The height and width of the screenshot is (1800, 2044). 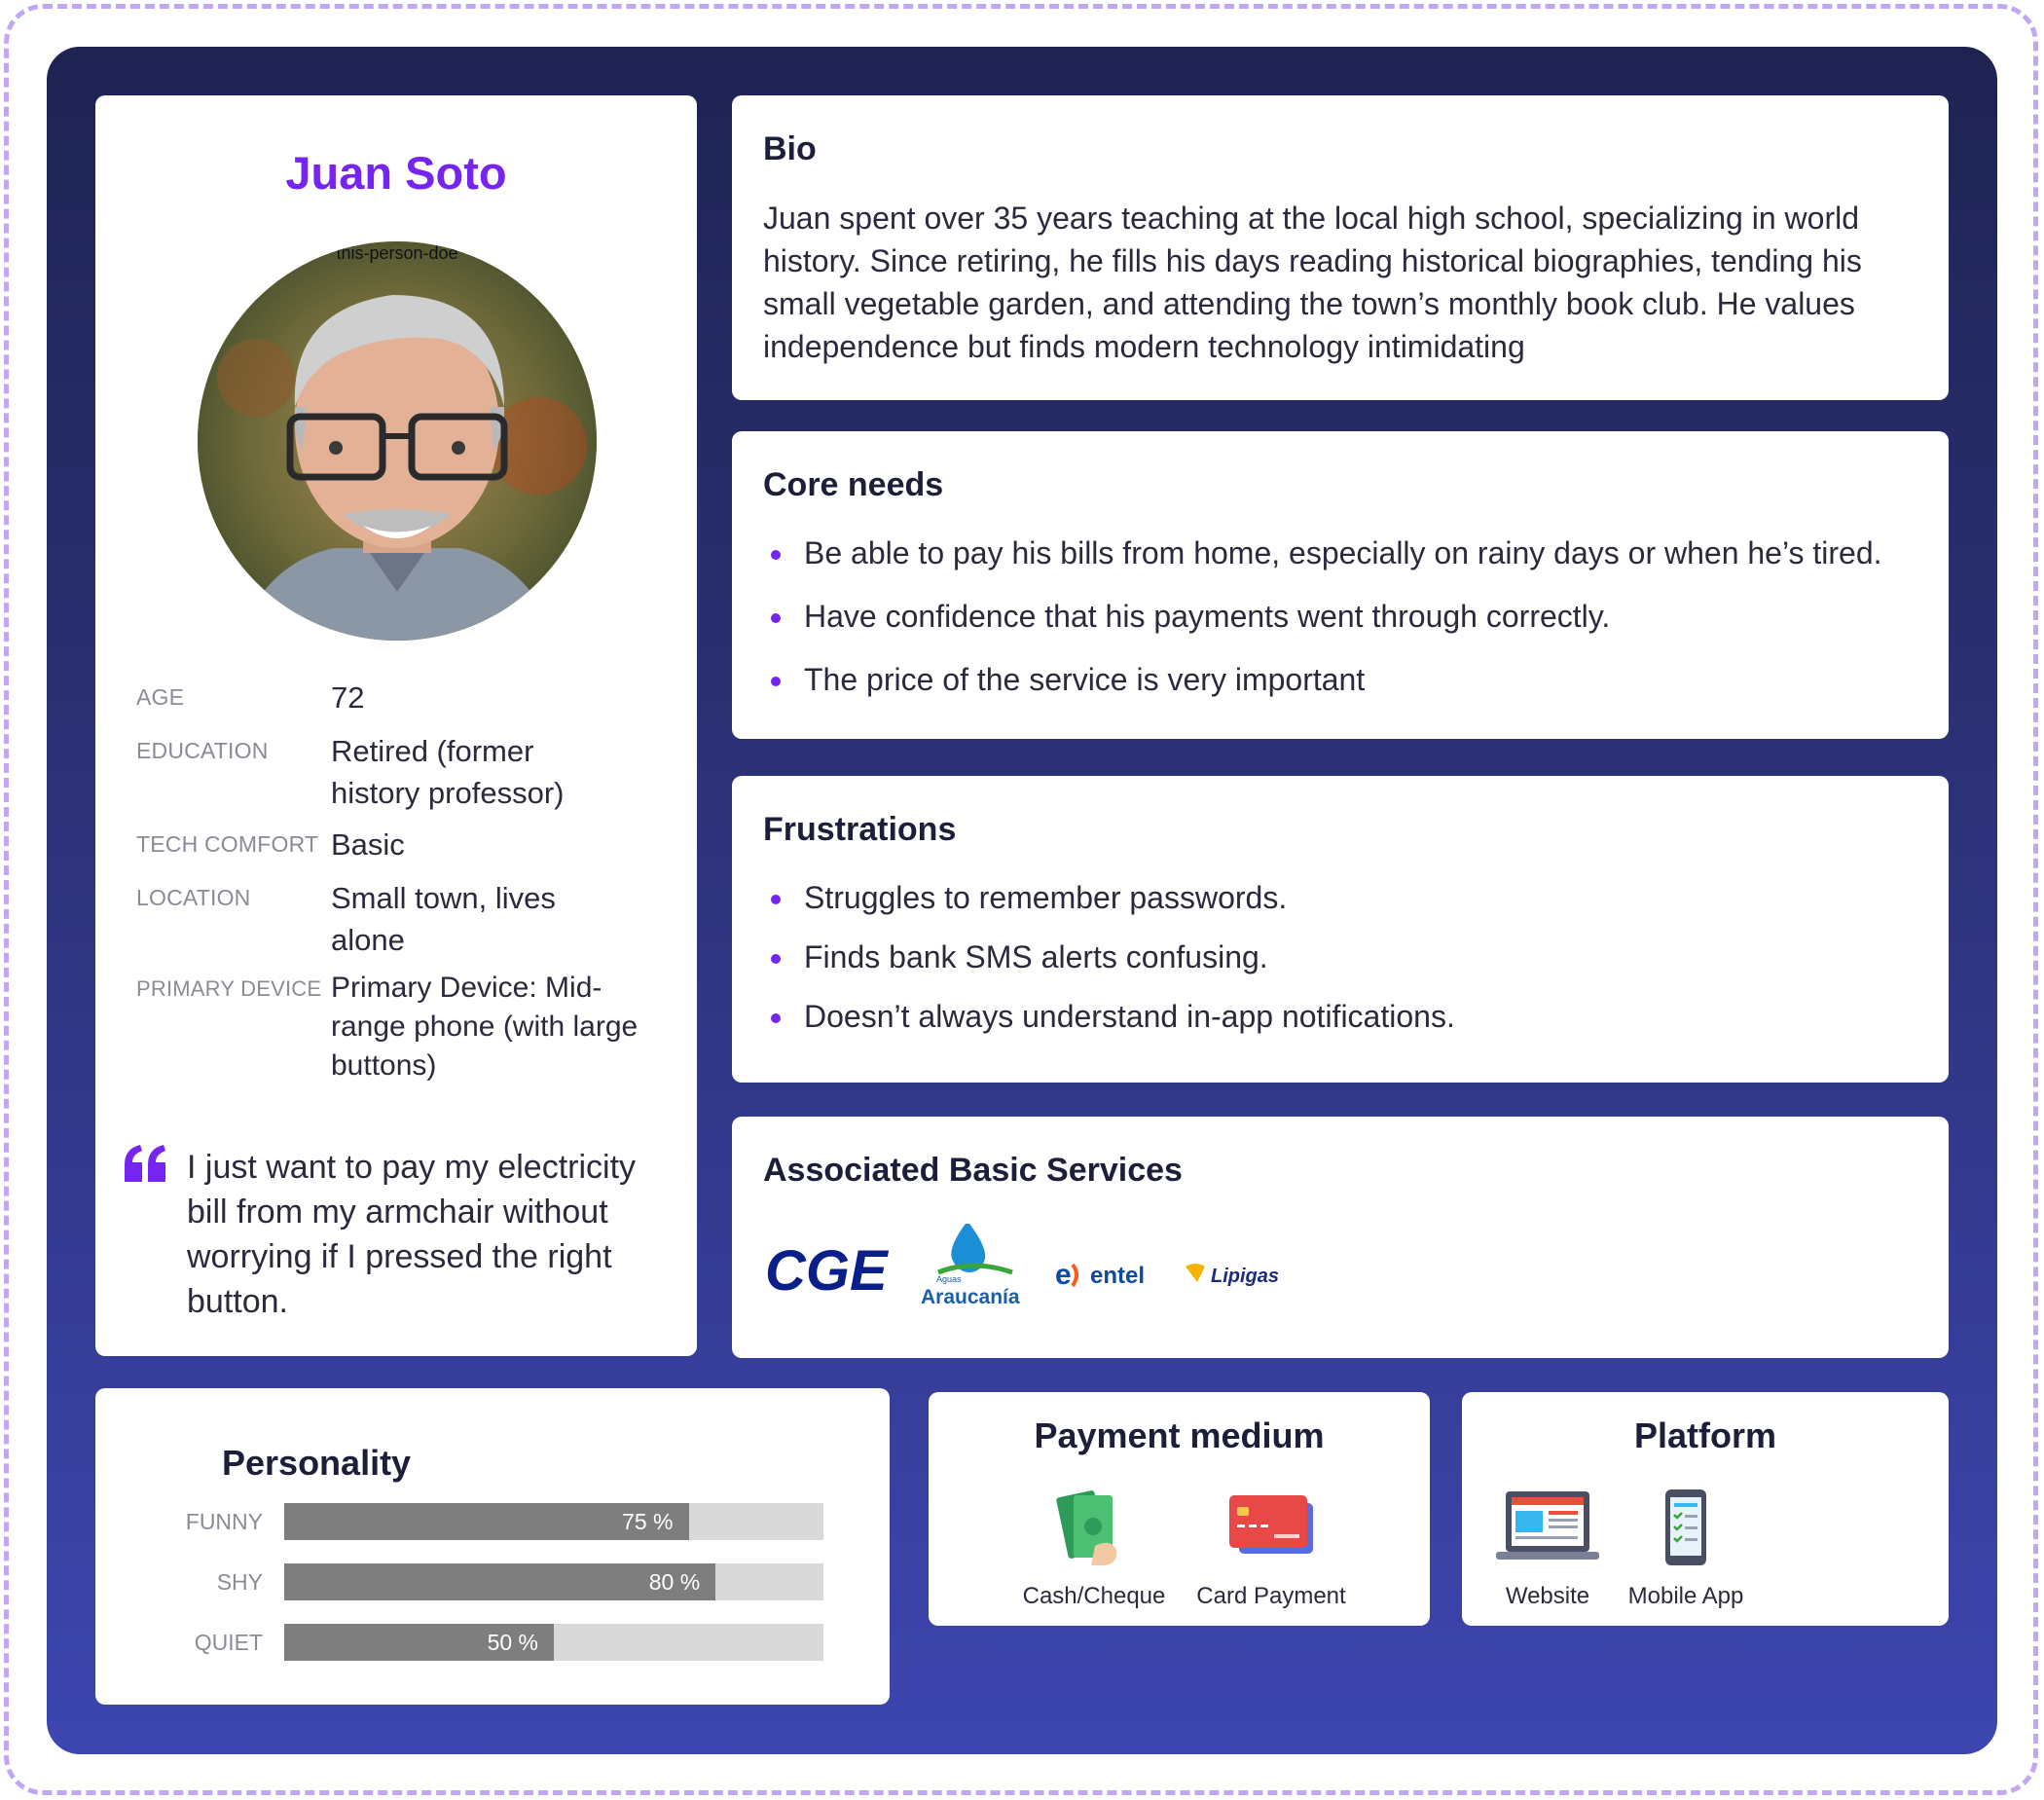 I want to click on list-item: Struggles to remember passwords., so click(x=1347, y=907).